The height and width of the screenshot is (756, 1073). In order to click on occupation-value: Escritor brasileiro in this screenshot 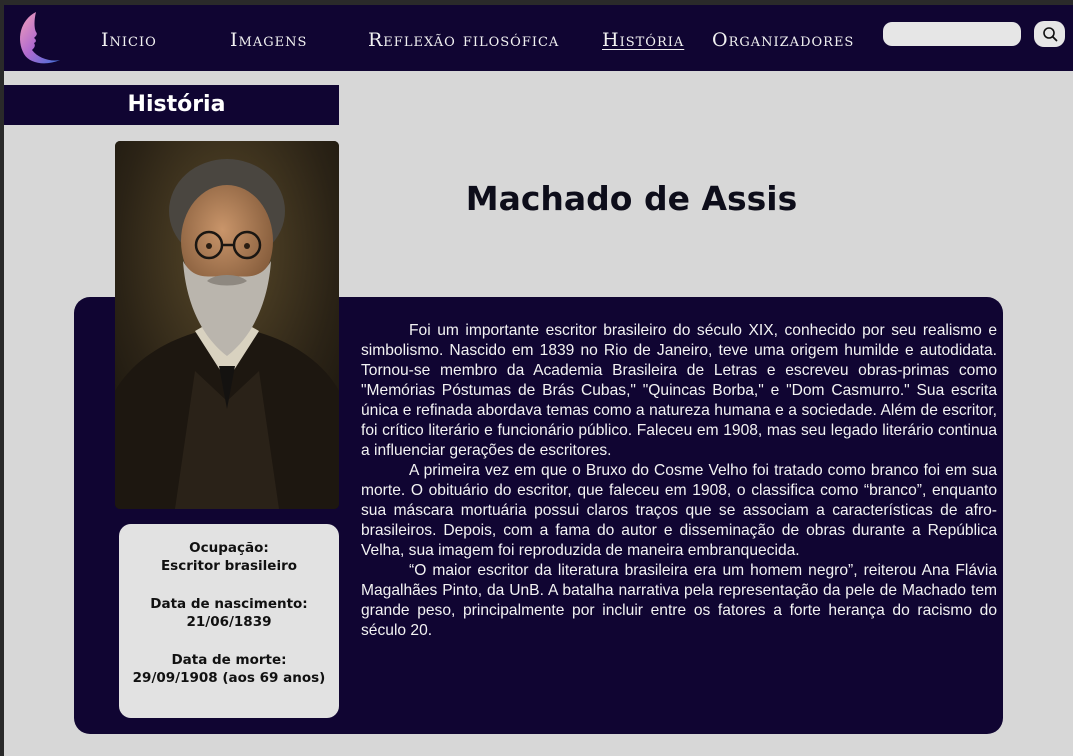, I will do `click(229, 566)`.